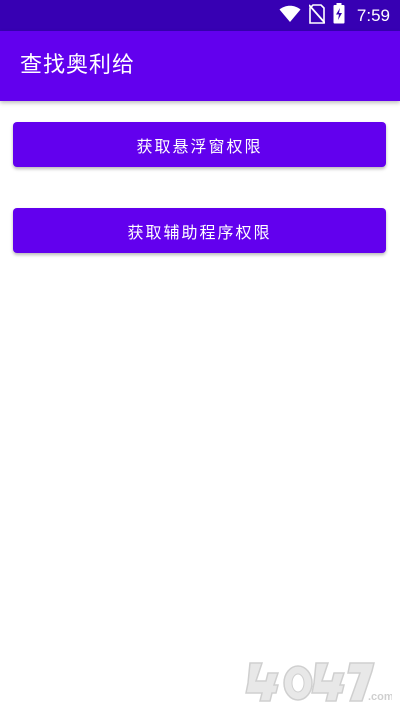 This screenshot has height=711, width=400. What do you see at coordinates (373, 15) in the screenshot?
I see `status-time: 7:59` at bounding box center [373, 15].